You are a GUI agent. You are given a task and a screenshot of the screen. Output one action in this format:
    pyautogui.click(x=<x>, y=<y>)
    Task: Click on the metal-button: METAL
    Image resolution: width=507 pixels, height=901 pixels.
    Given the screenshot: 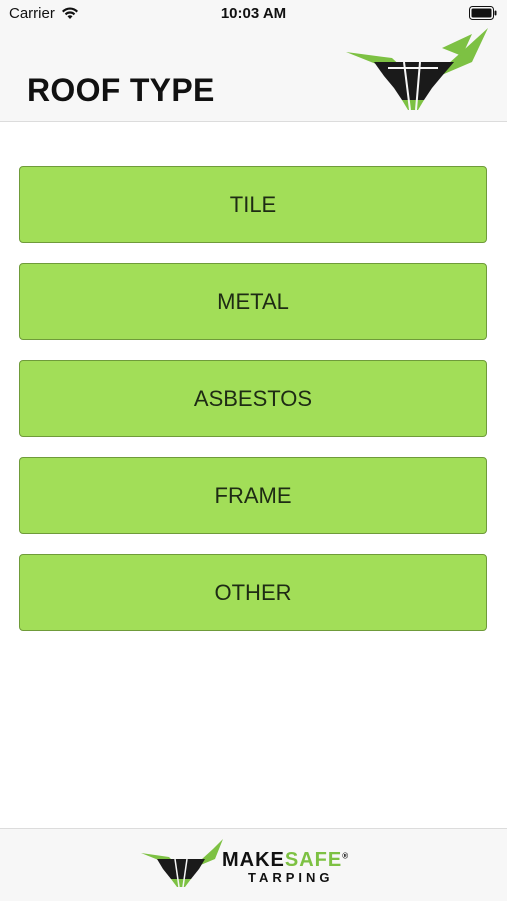 What is the action you would take?
    pyautogui.click(x=253, y=301)
    